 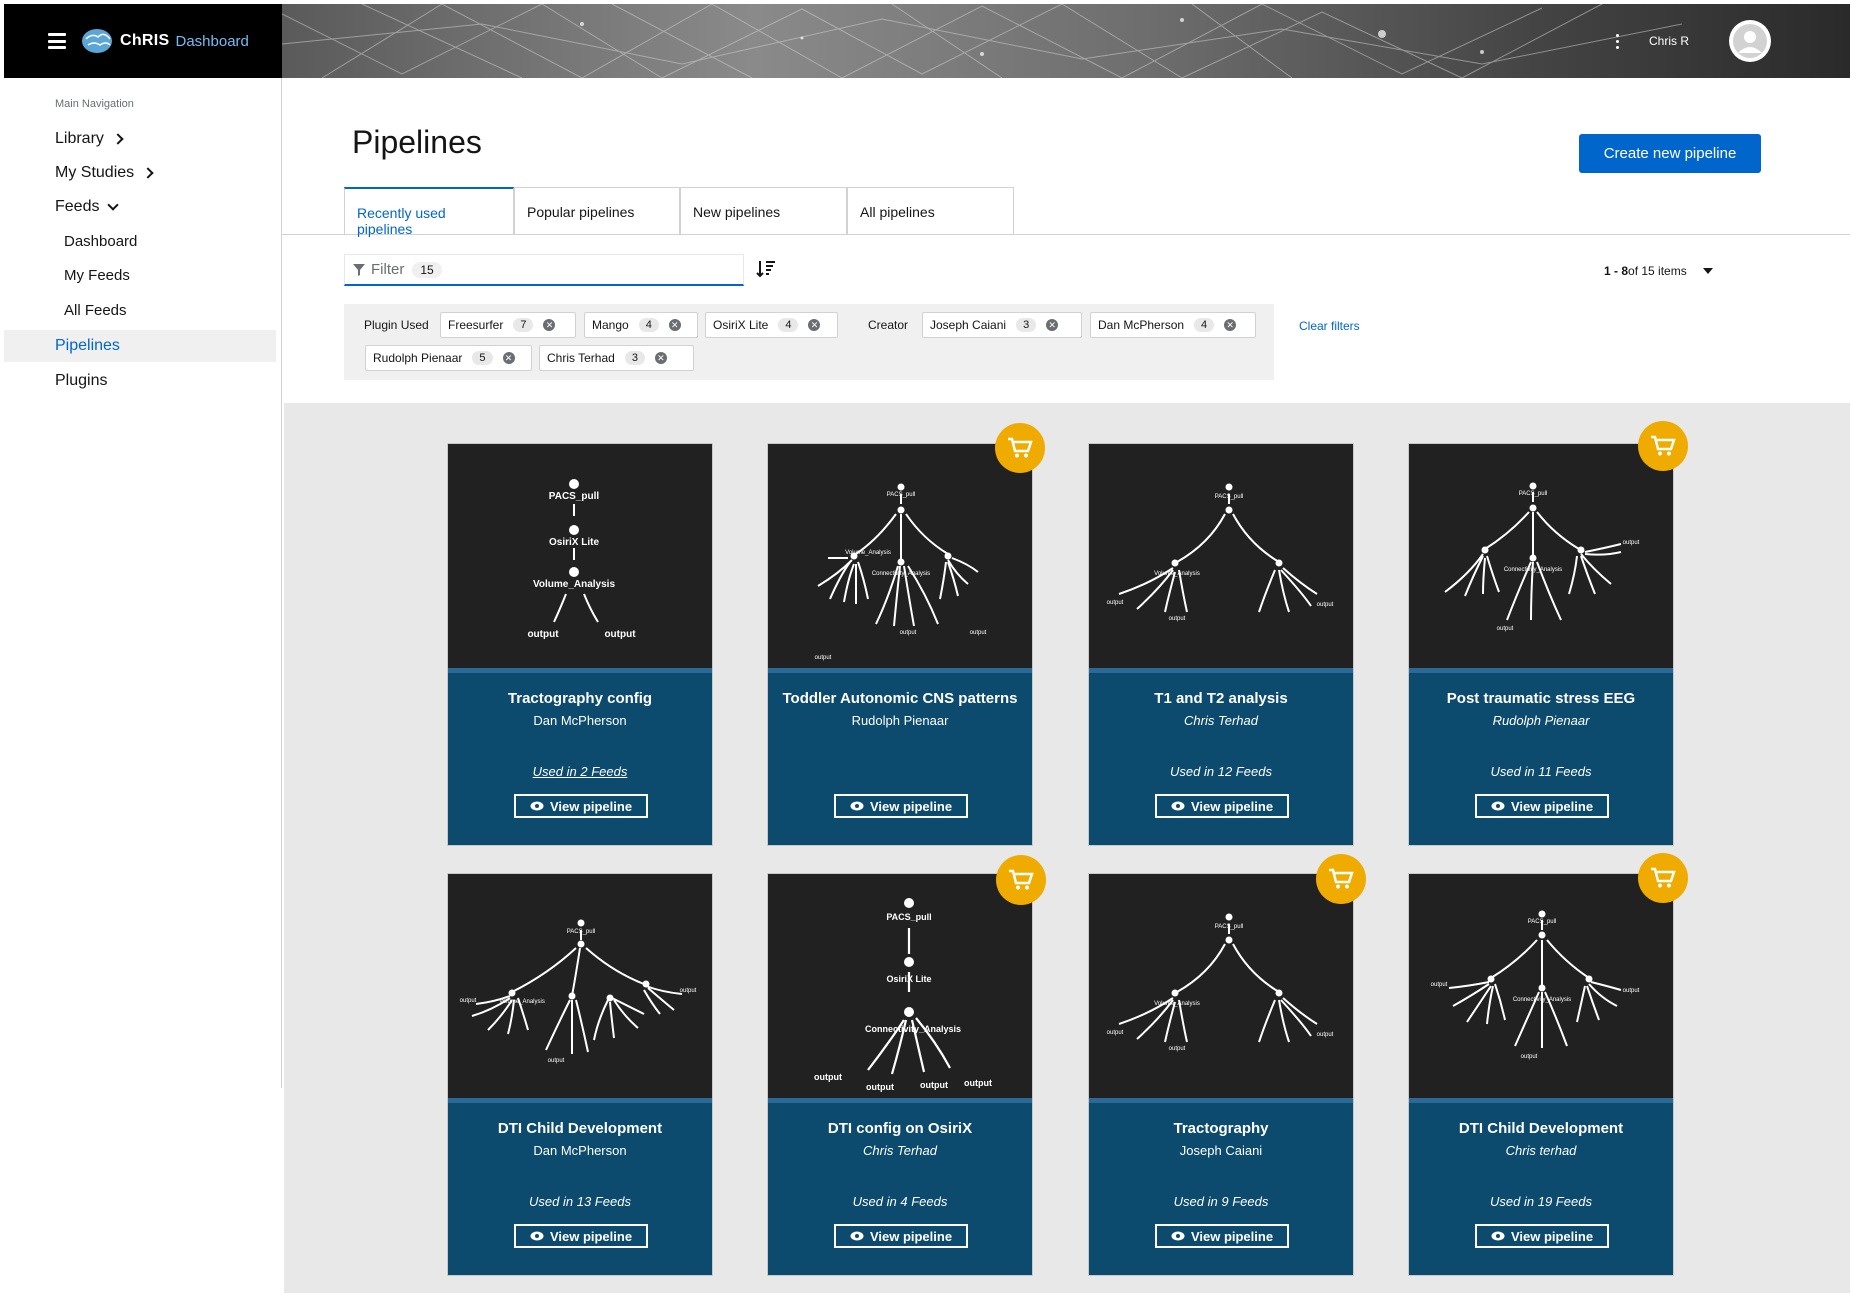 I want to click on card-title: Tractography, so click(x=1221, y=1128).